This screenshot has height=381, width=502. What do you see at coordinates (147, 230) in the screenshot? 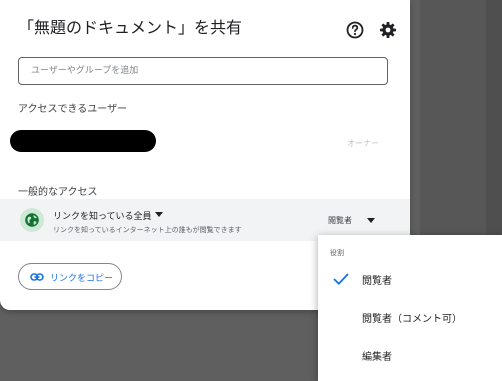
I see `general-access-description: リンクを知っているインターネット上の誰もが閲覧できます` at bounding box center [147, 230].